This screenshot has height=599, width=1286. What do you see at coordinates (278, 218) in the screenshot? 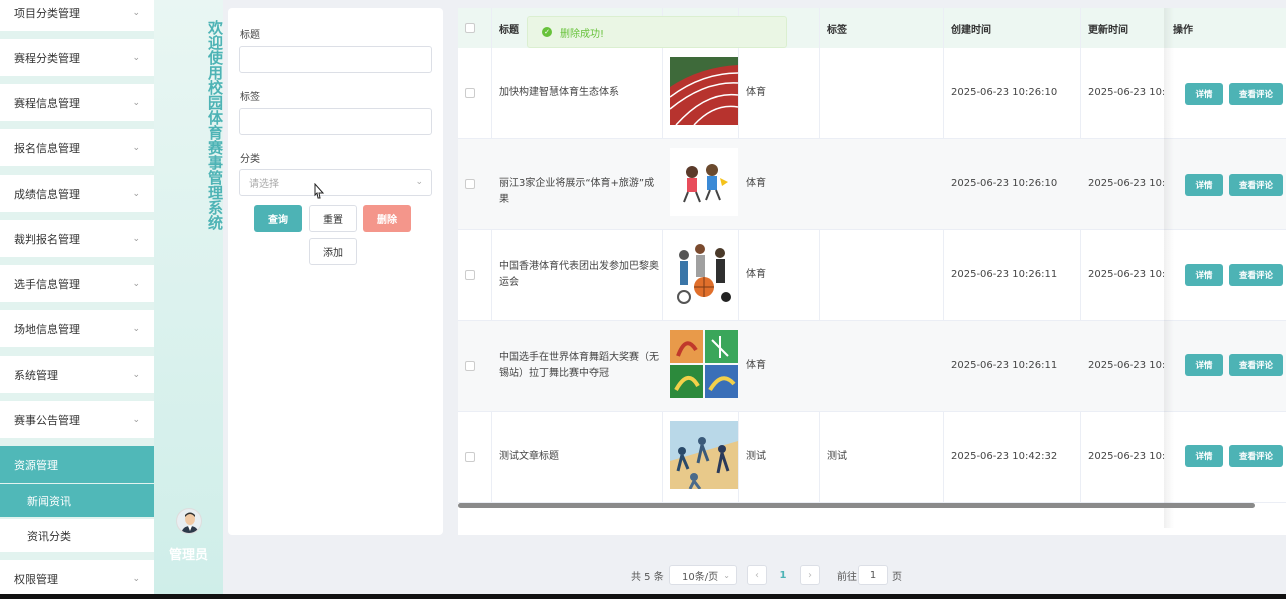
I see `query-button: 查询` at bounding box center [278, 218].